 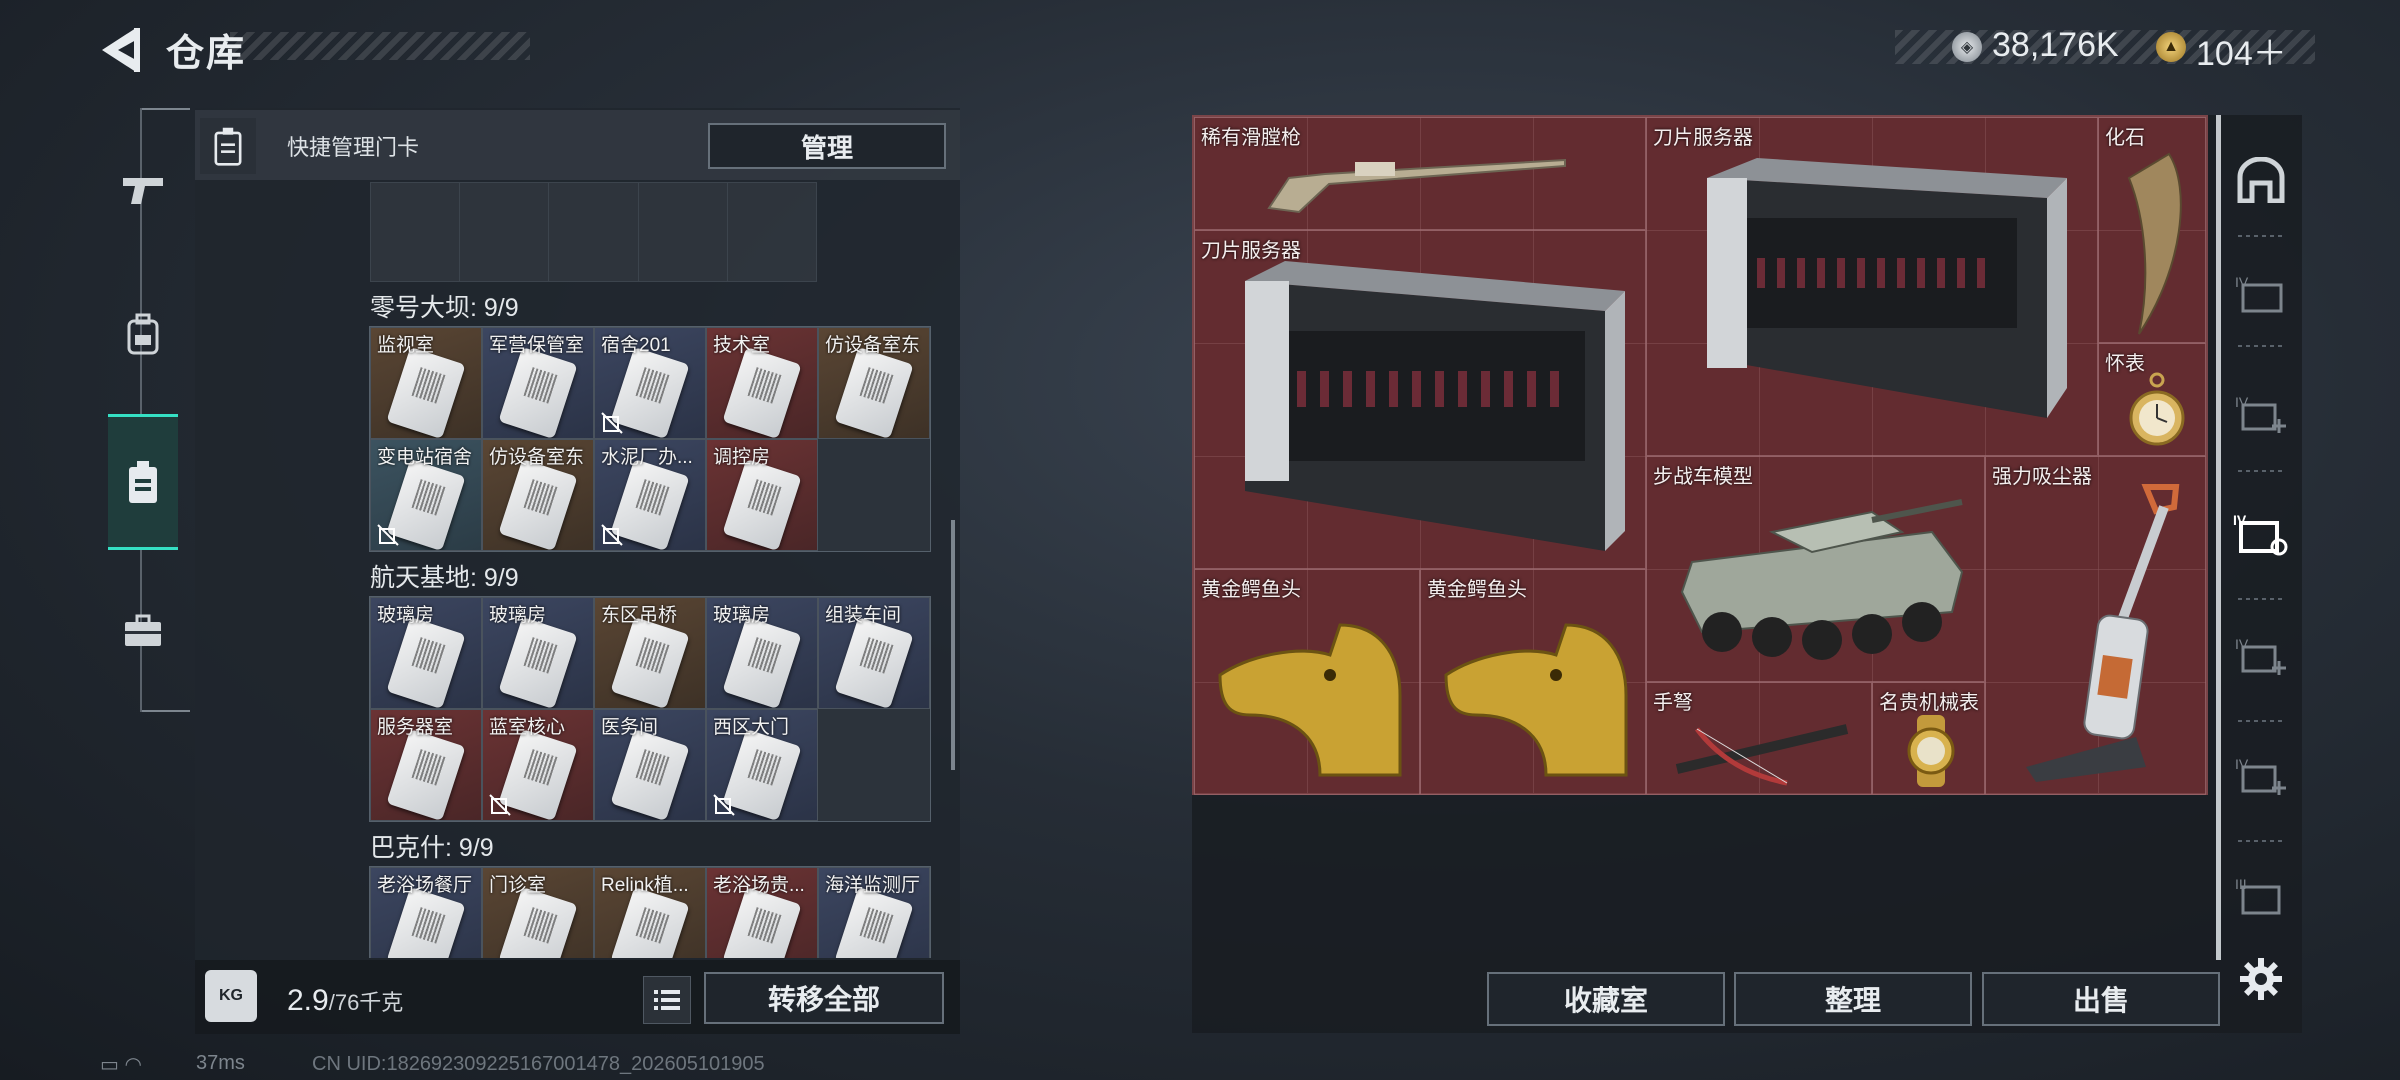 I want to click on keycard-slot: 调控房, so click(x=762, y=495).